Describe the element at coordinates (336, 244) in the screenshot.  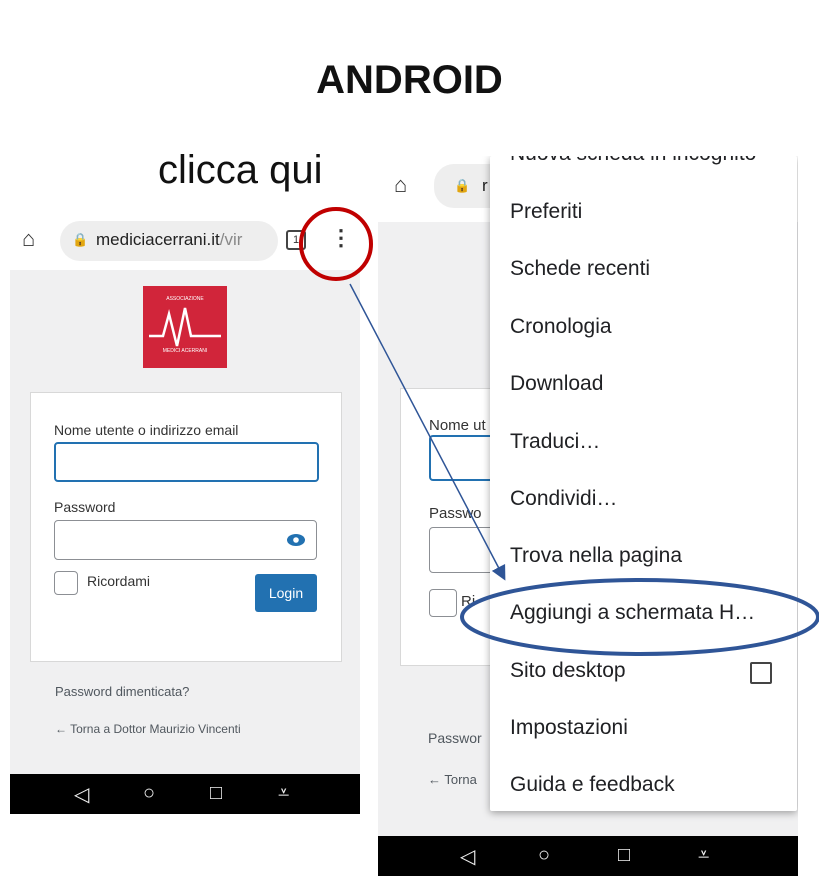
I see `highlight-circle` at that location.